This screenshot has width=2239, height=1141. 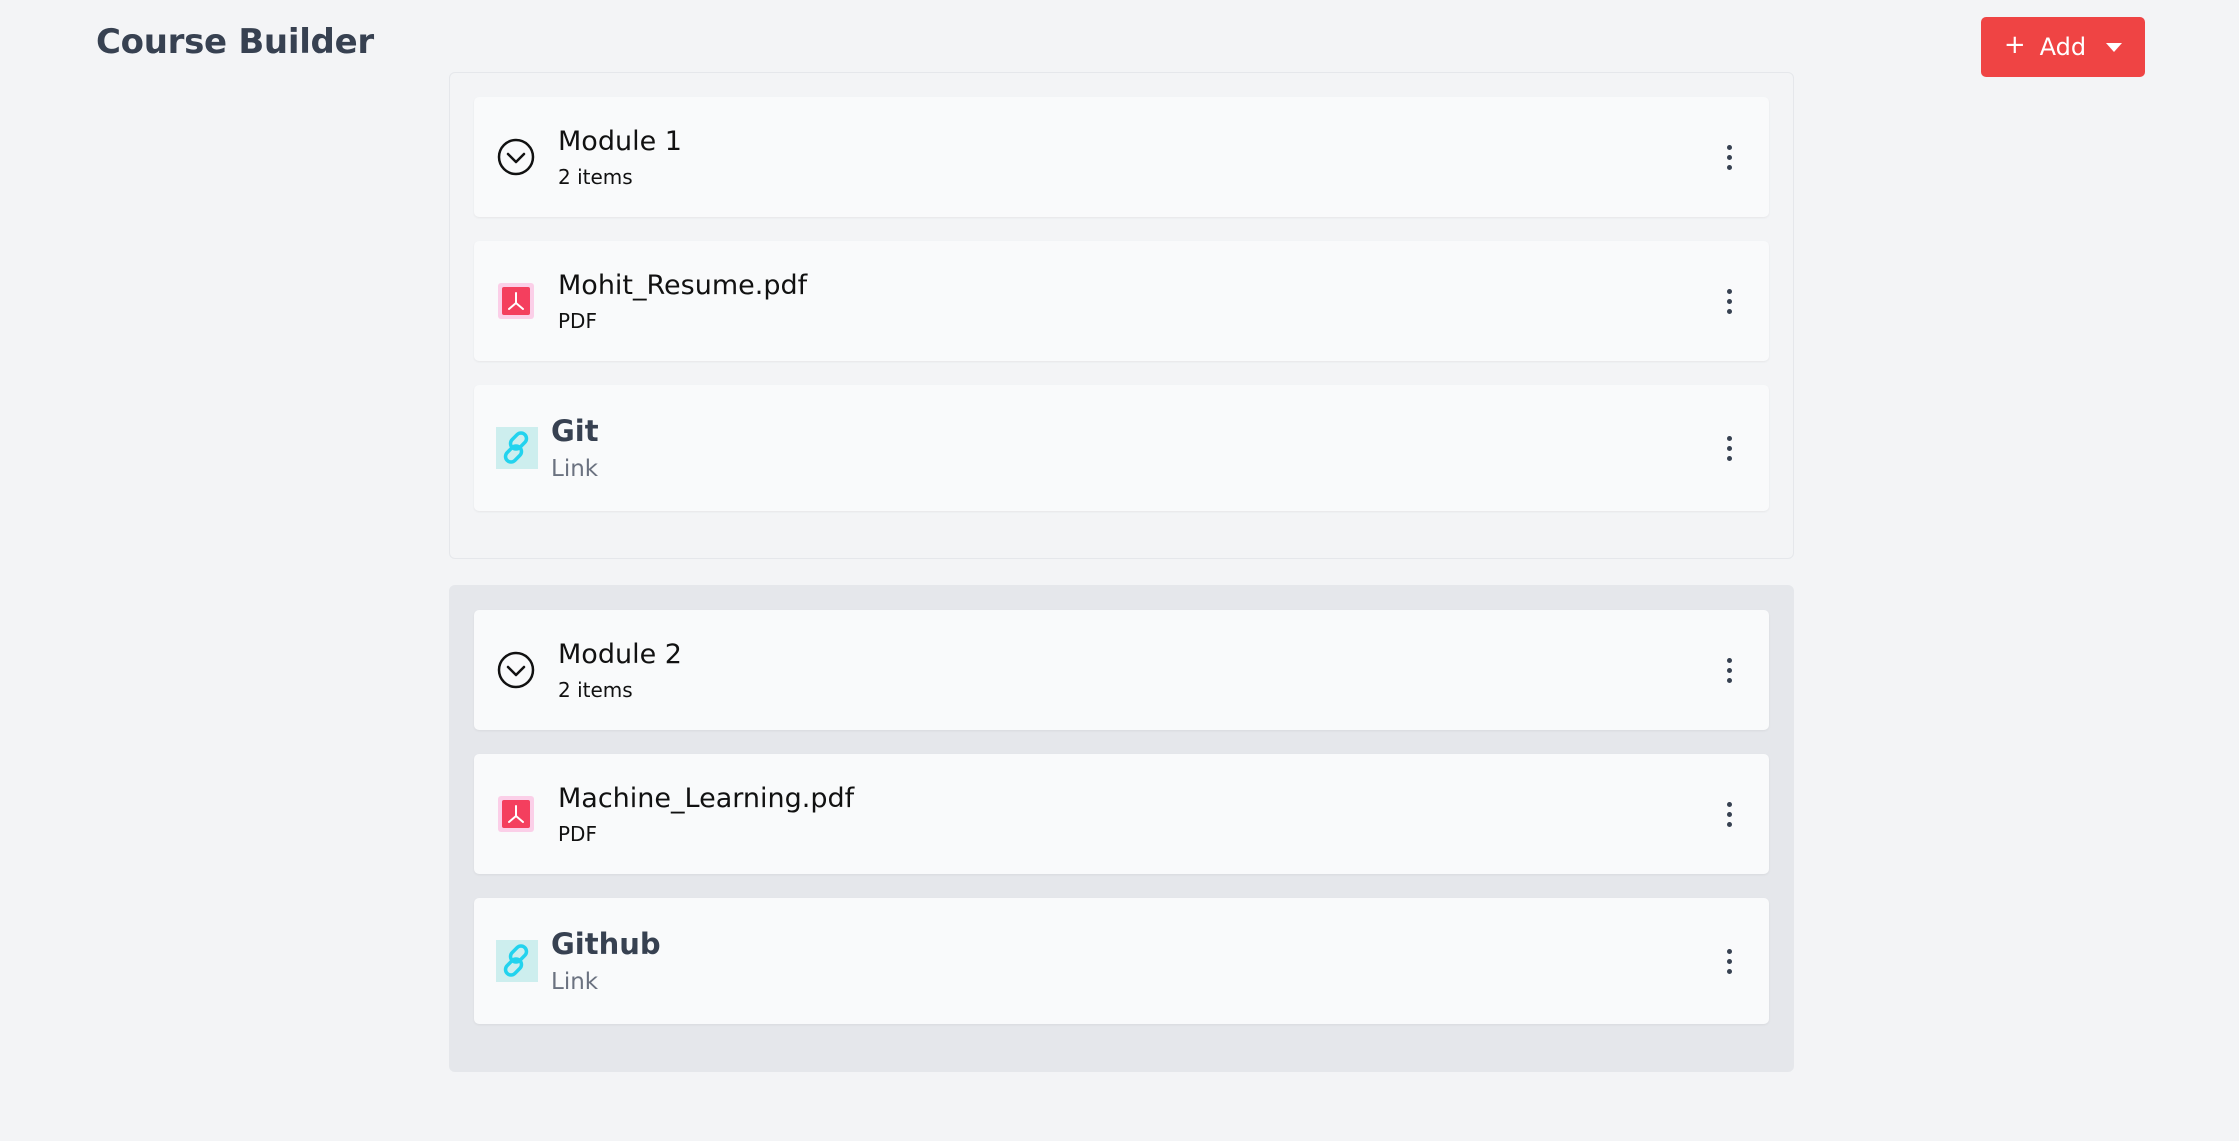 I want to click on module-header-2: Module 2 2 items, so click(x=1121, y=670).